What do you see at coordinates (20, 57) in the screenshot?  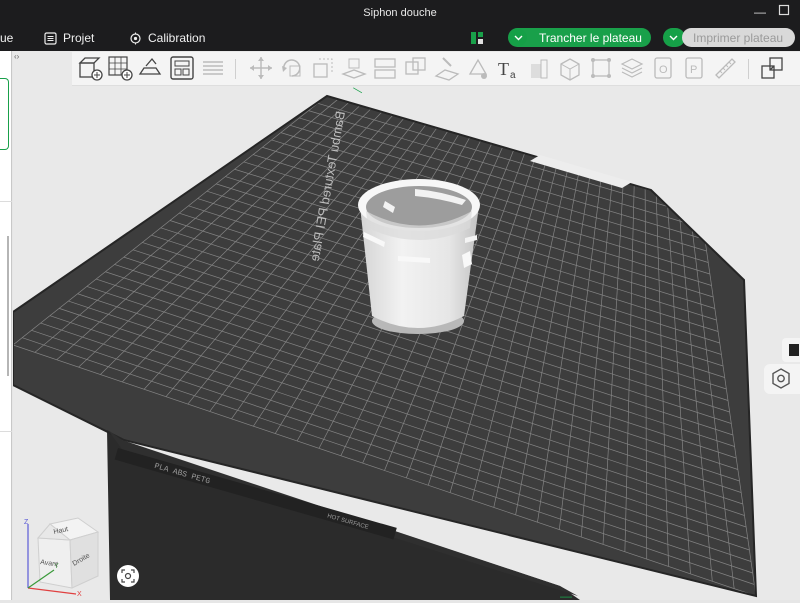 I see `collapse-sidebar-icon: ‹›` at bounding box center [20, 57].